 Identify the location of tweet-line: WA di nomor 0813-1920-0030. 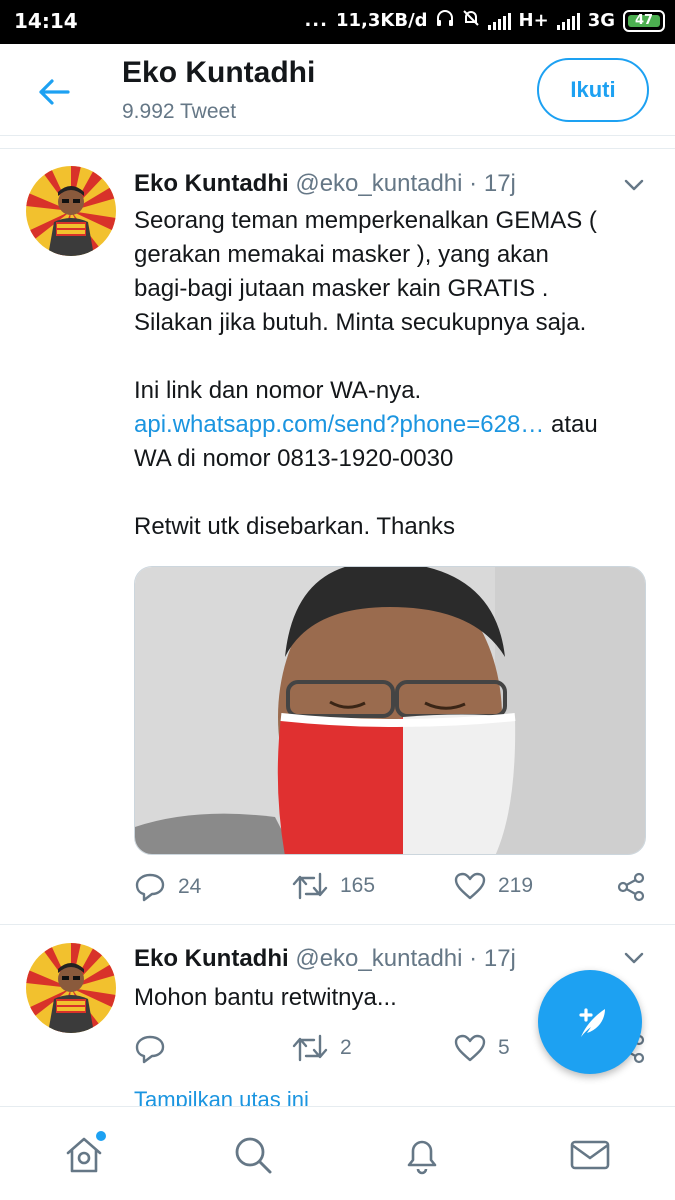
(294, 458).